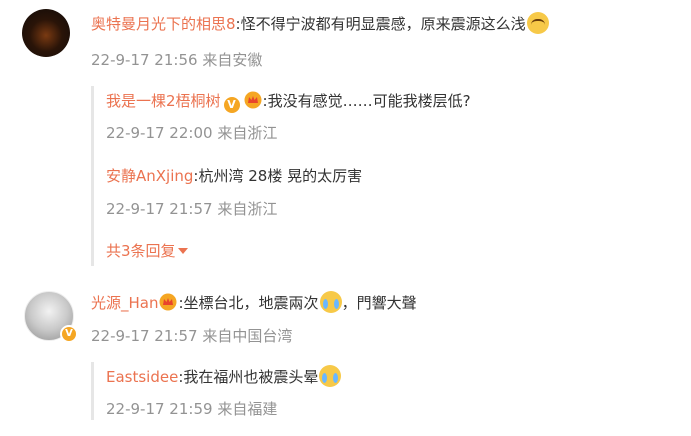 This screenshot has height=436, width=691. I want to click on comment: 奥特曼月光下的相思8:怪不得宁波都有明显震感，原来震源这么浅, so click(320, 24).